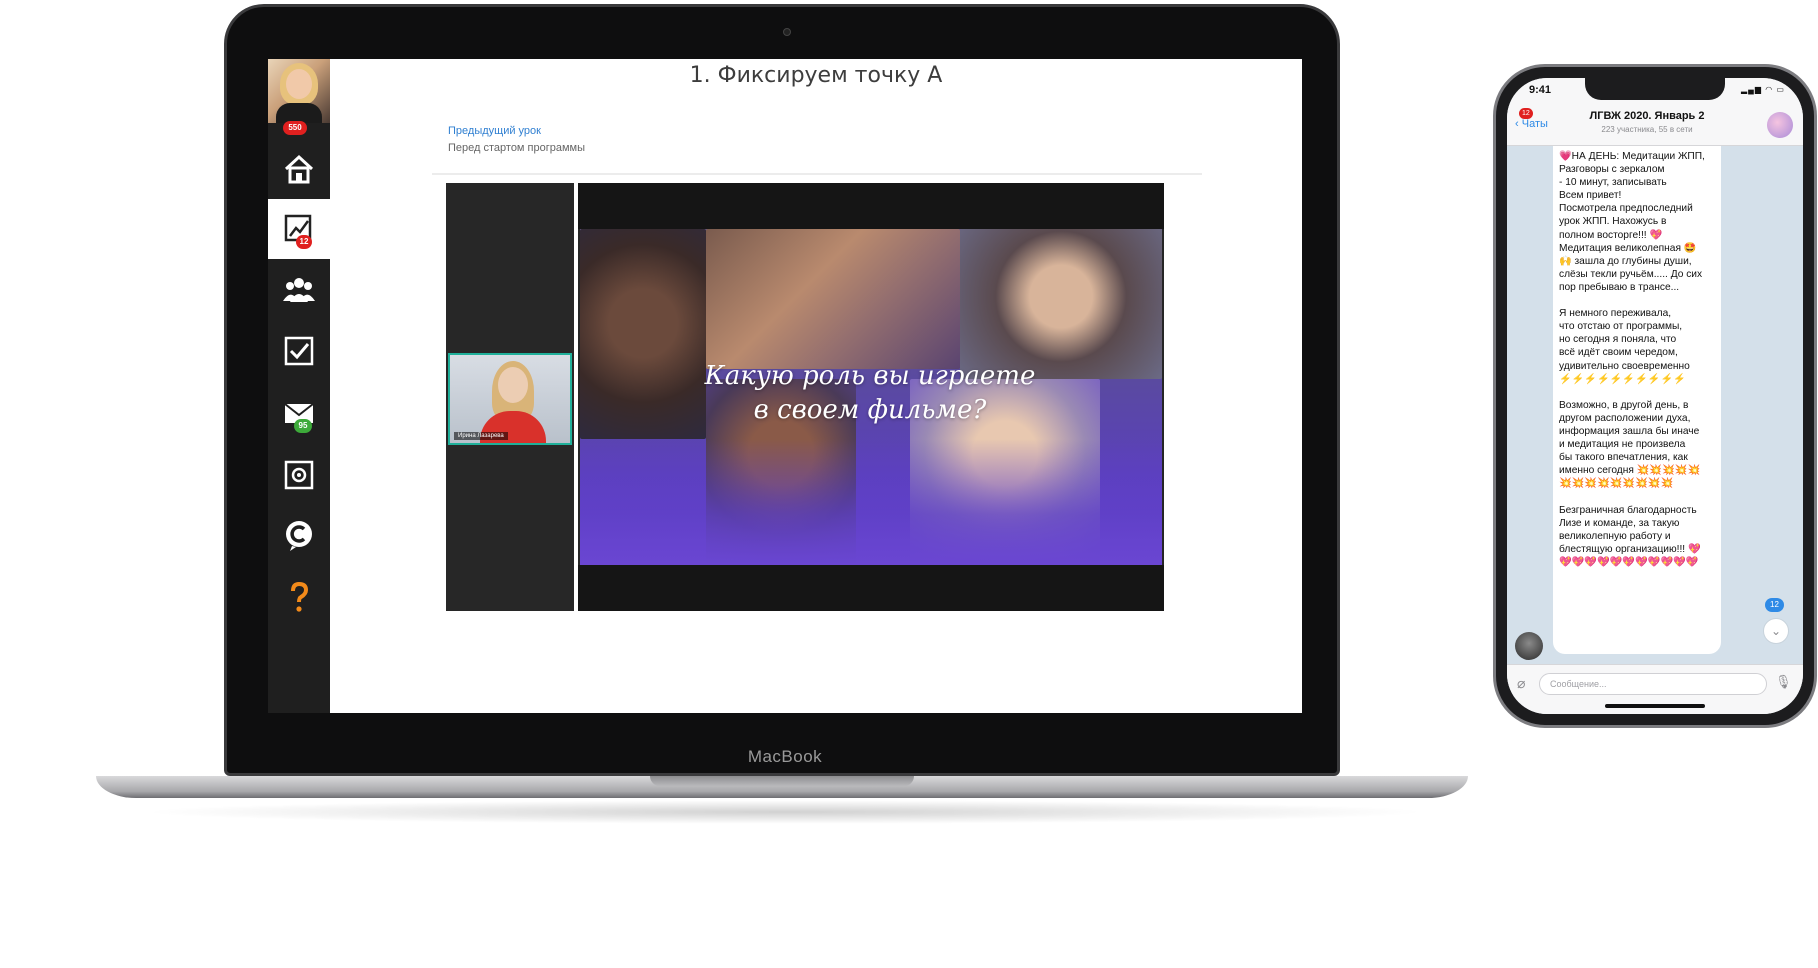 The width and height of the screenshot is (1818, 968). What do you see at coordinates (1630, 549) in the screenshot?
I see `message-line: блестящую организацию!!! 💖` at bounding box center [1630, 549].